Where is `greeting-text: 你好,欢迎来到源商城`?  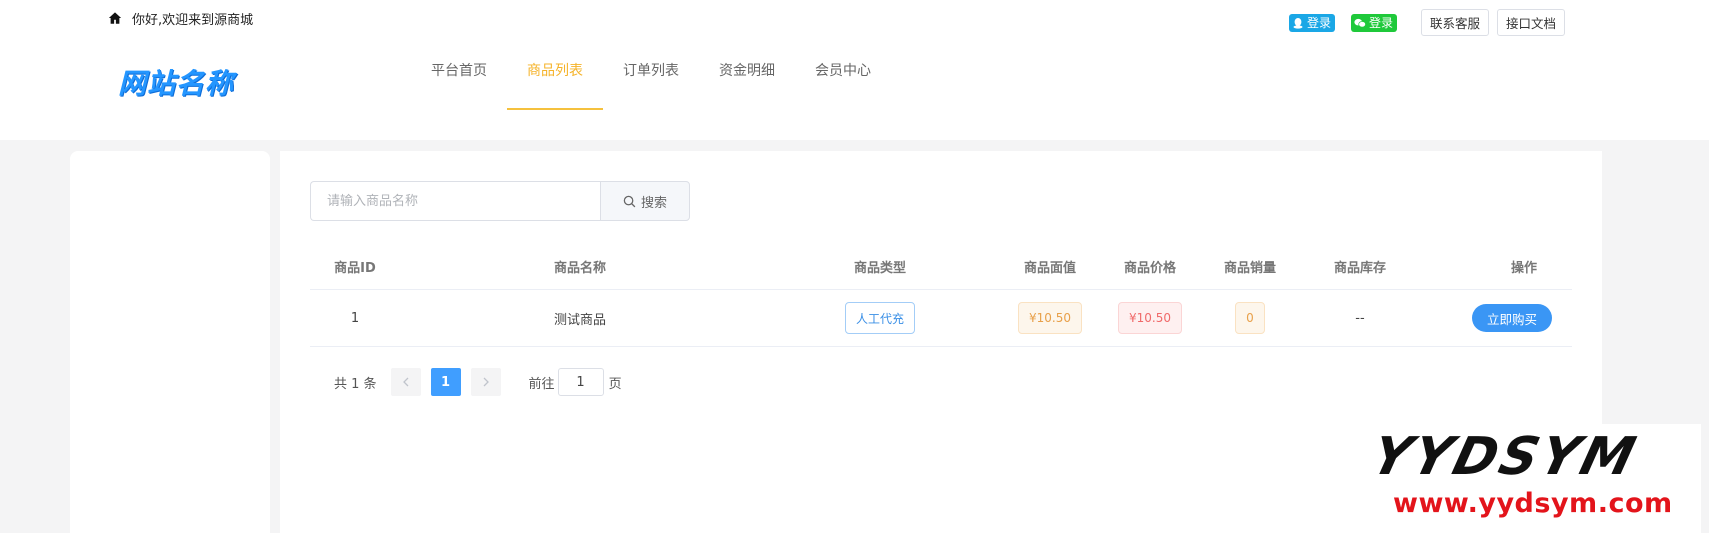
greeting-text: 你好,欢迎来到源商城 is located at coordinates (193, 20).